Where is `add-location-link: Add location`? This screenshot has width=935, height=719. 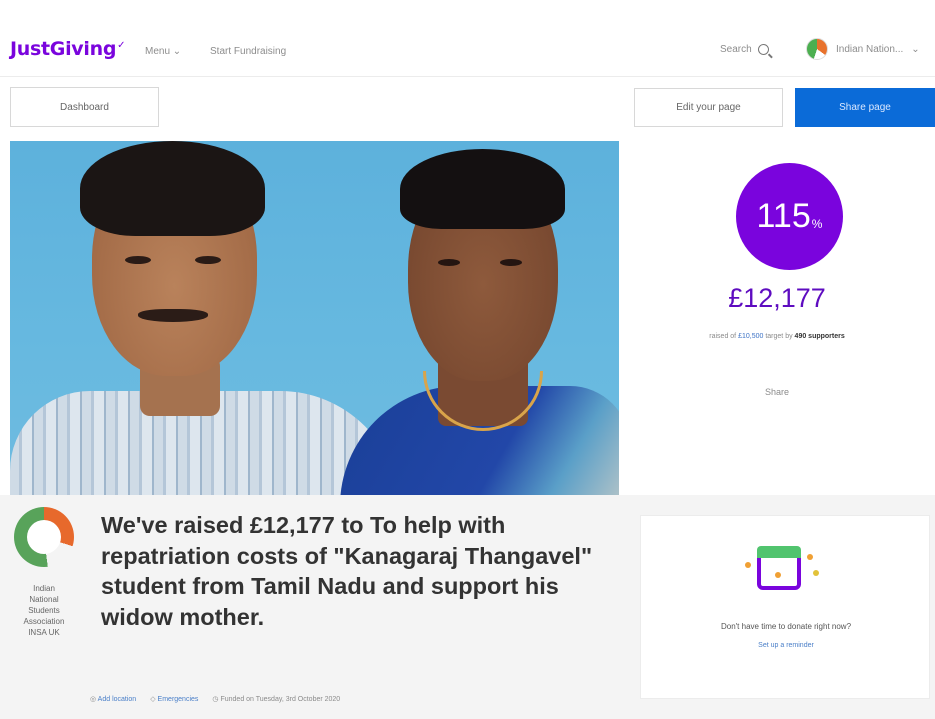
add-location-link: Add location is located at coordinates (117, 699).